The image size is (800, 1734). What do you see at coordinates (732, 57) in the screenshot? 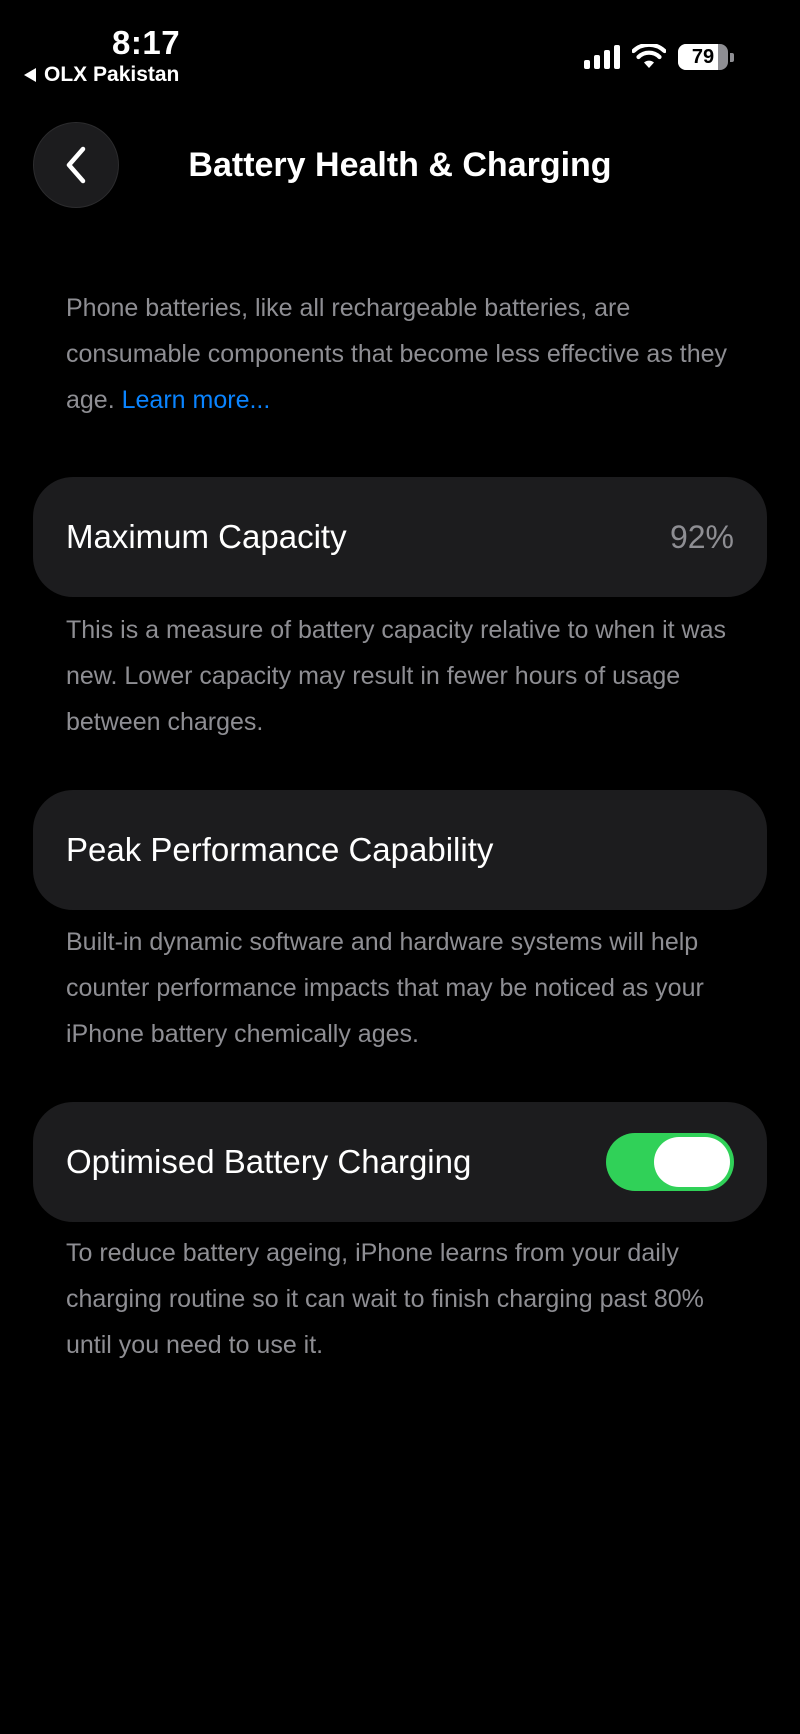
I see `battery-cap` at bounding box center [732, 57].